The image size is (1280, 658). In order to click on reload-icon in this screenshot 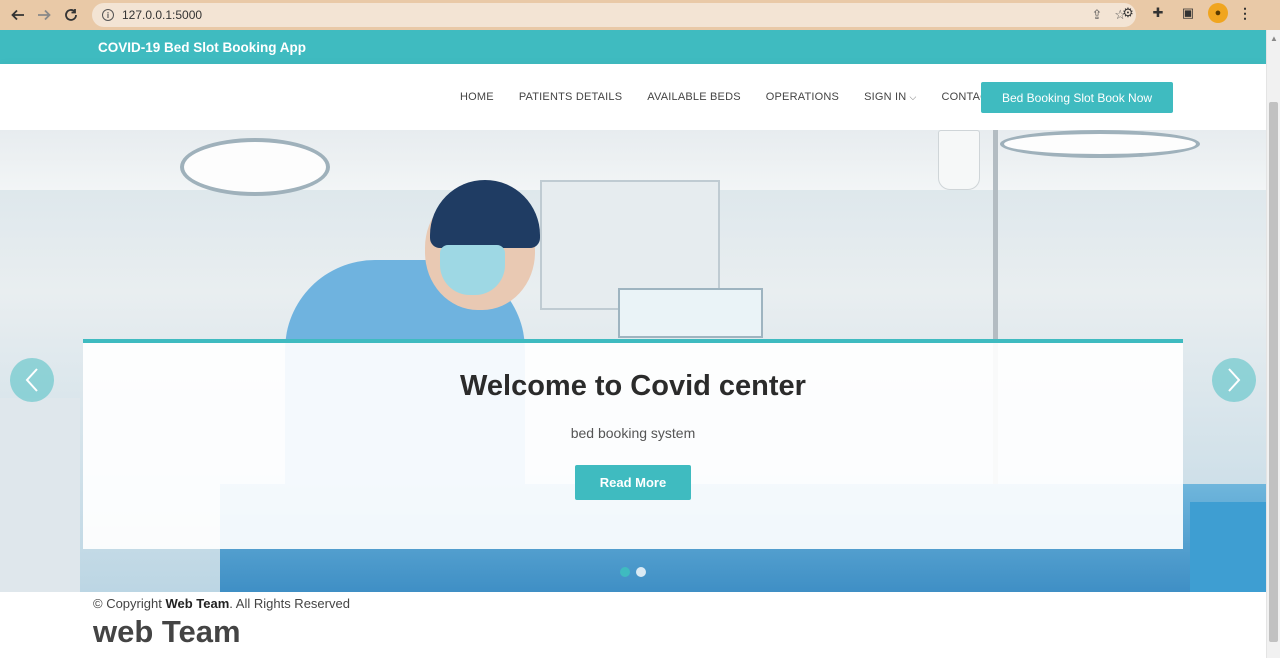, I will do `click(71, 15)`.